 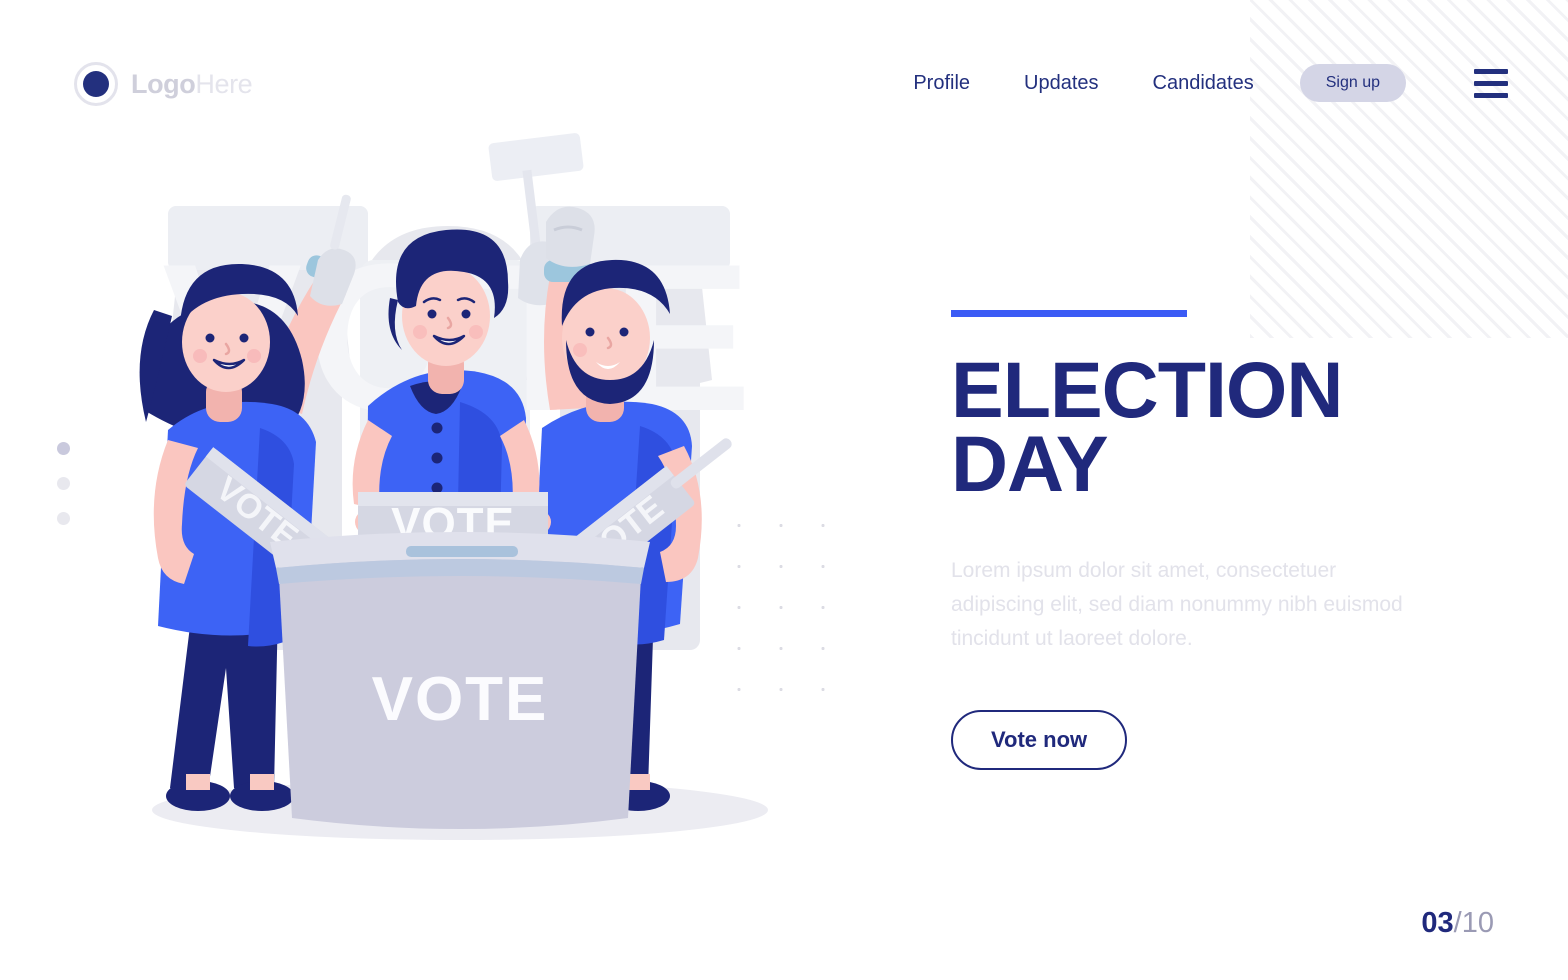 What do you see at coordinates (1473, 923) in the screenshot?
I see `slide-counter-total: /10` at bounding box center [1473, 923].